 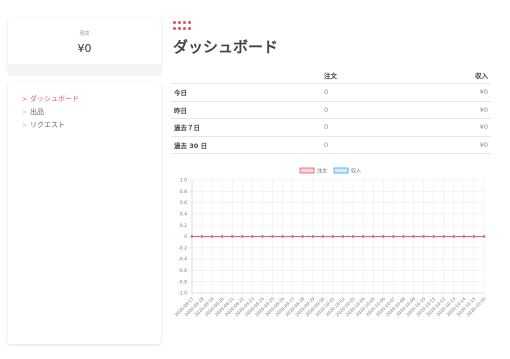 I want to click on y-tick-label: -0.4, so click(x=182, y=260).